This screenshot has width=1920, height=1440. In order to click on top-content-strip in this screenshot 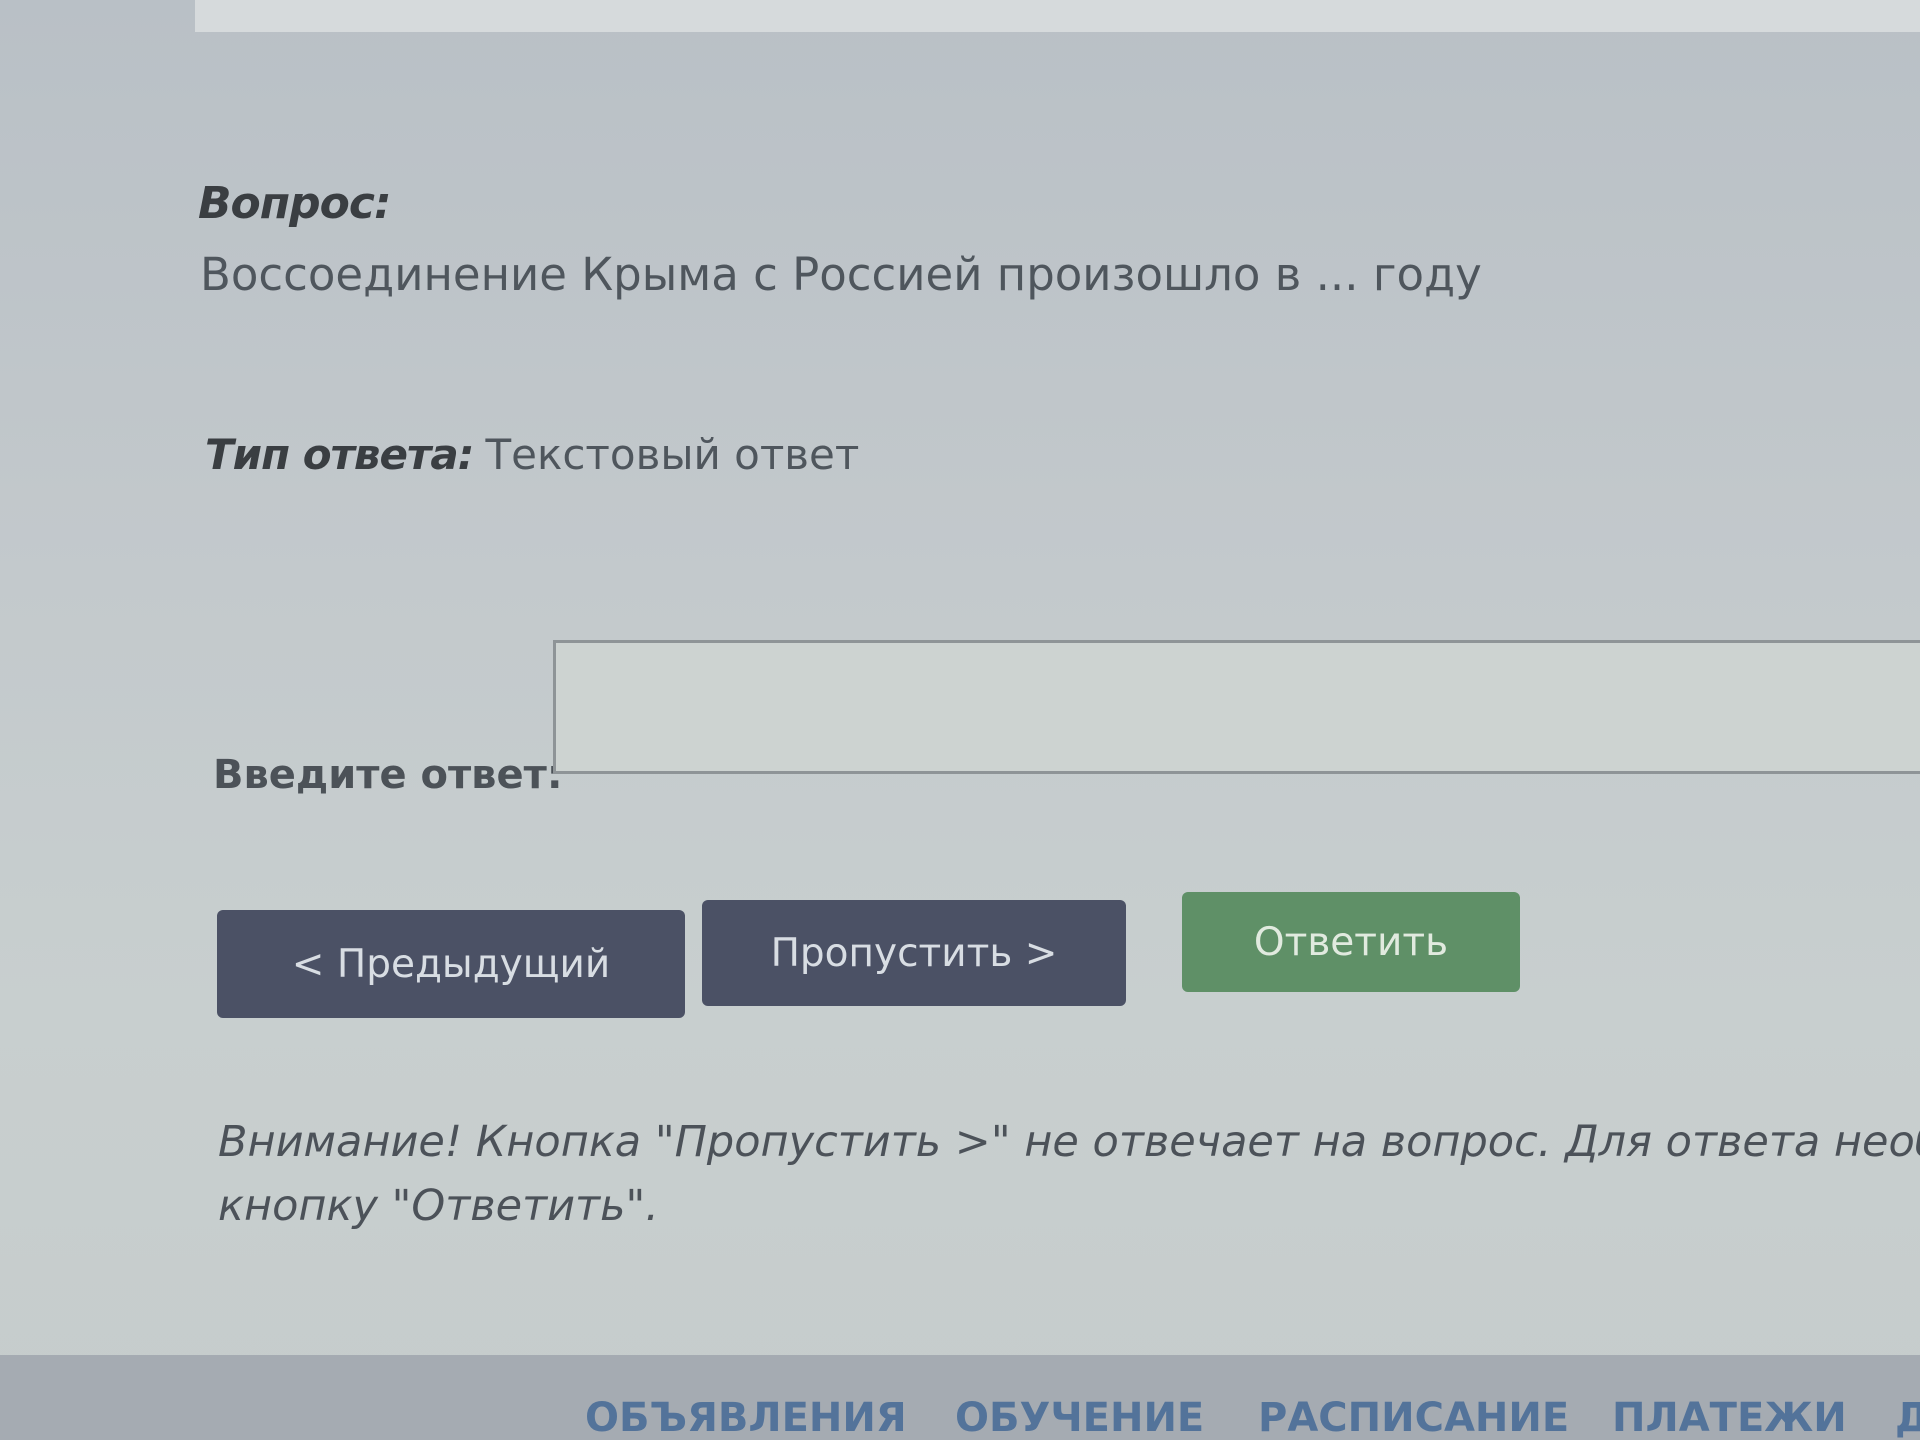, I will do `click(1057, 16)`.